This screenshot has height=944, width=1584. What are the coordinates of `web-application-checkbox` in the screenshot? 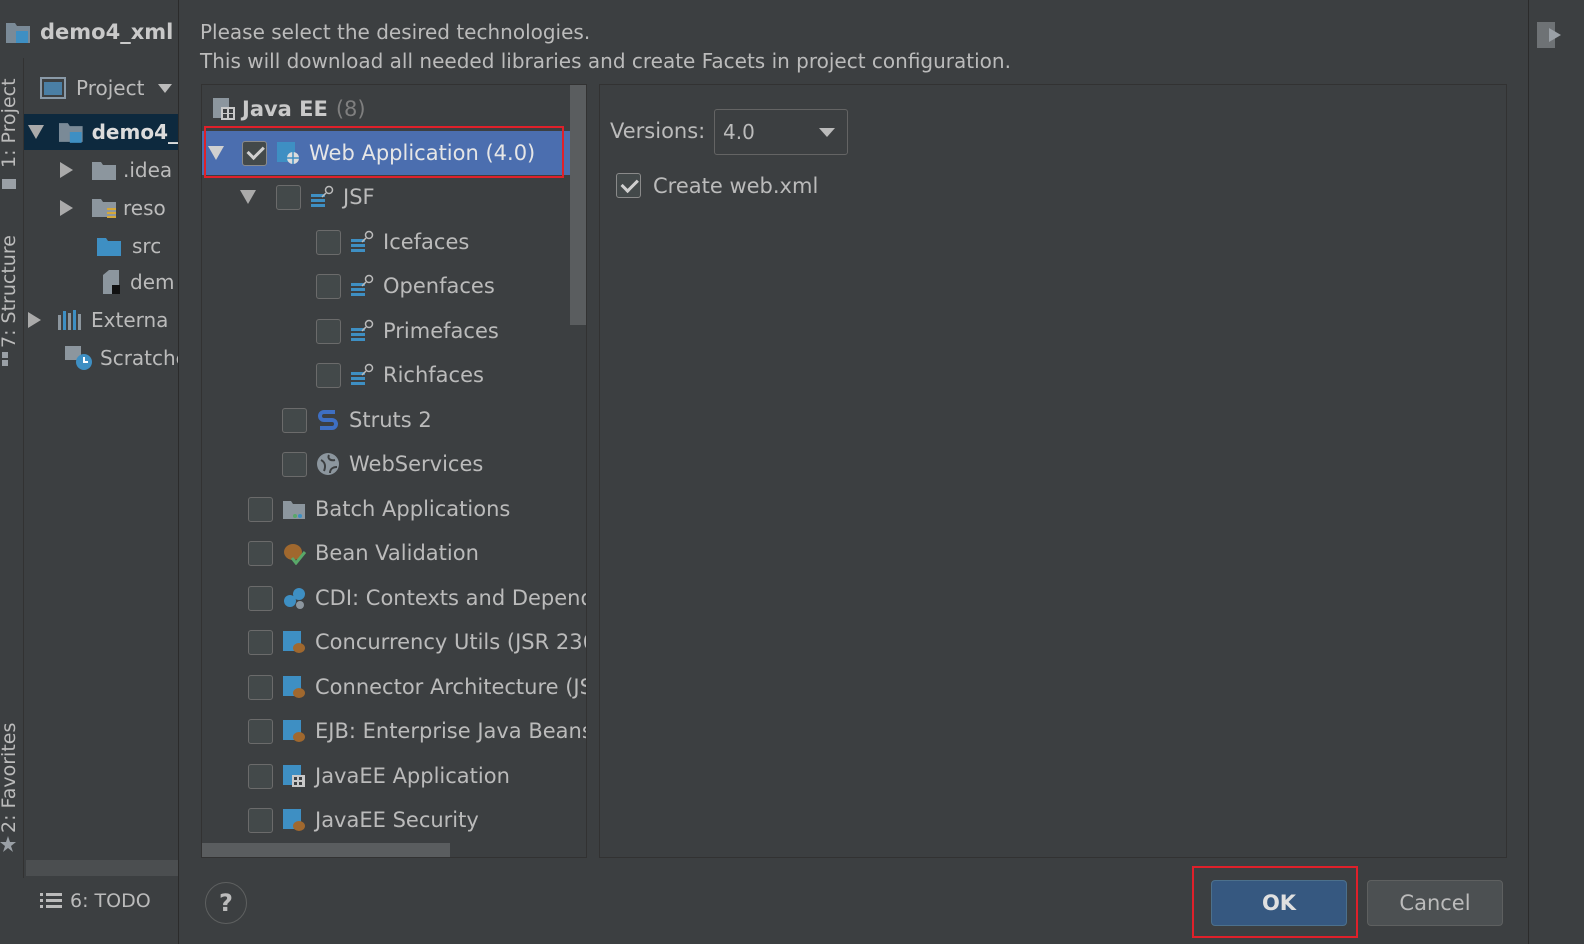 It's located at (254, 153).